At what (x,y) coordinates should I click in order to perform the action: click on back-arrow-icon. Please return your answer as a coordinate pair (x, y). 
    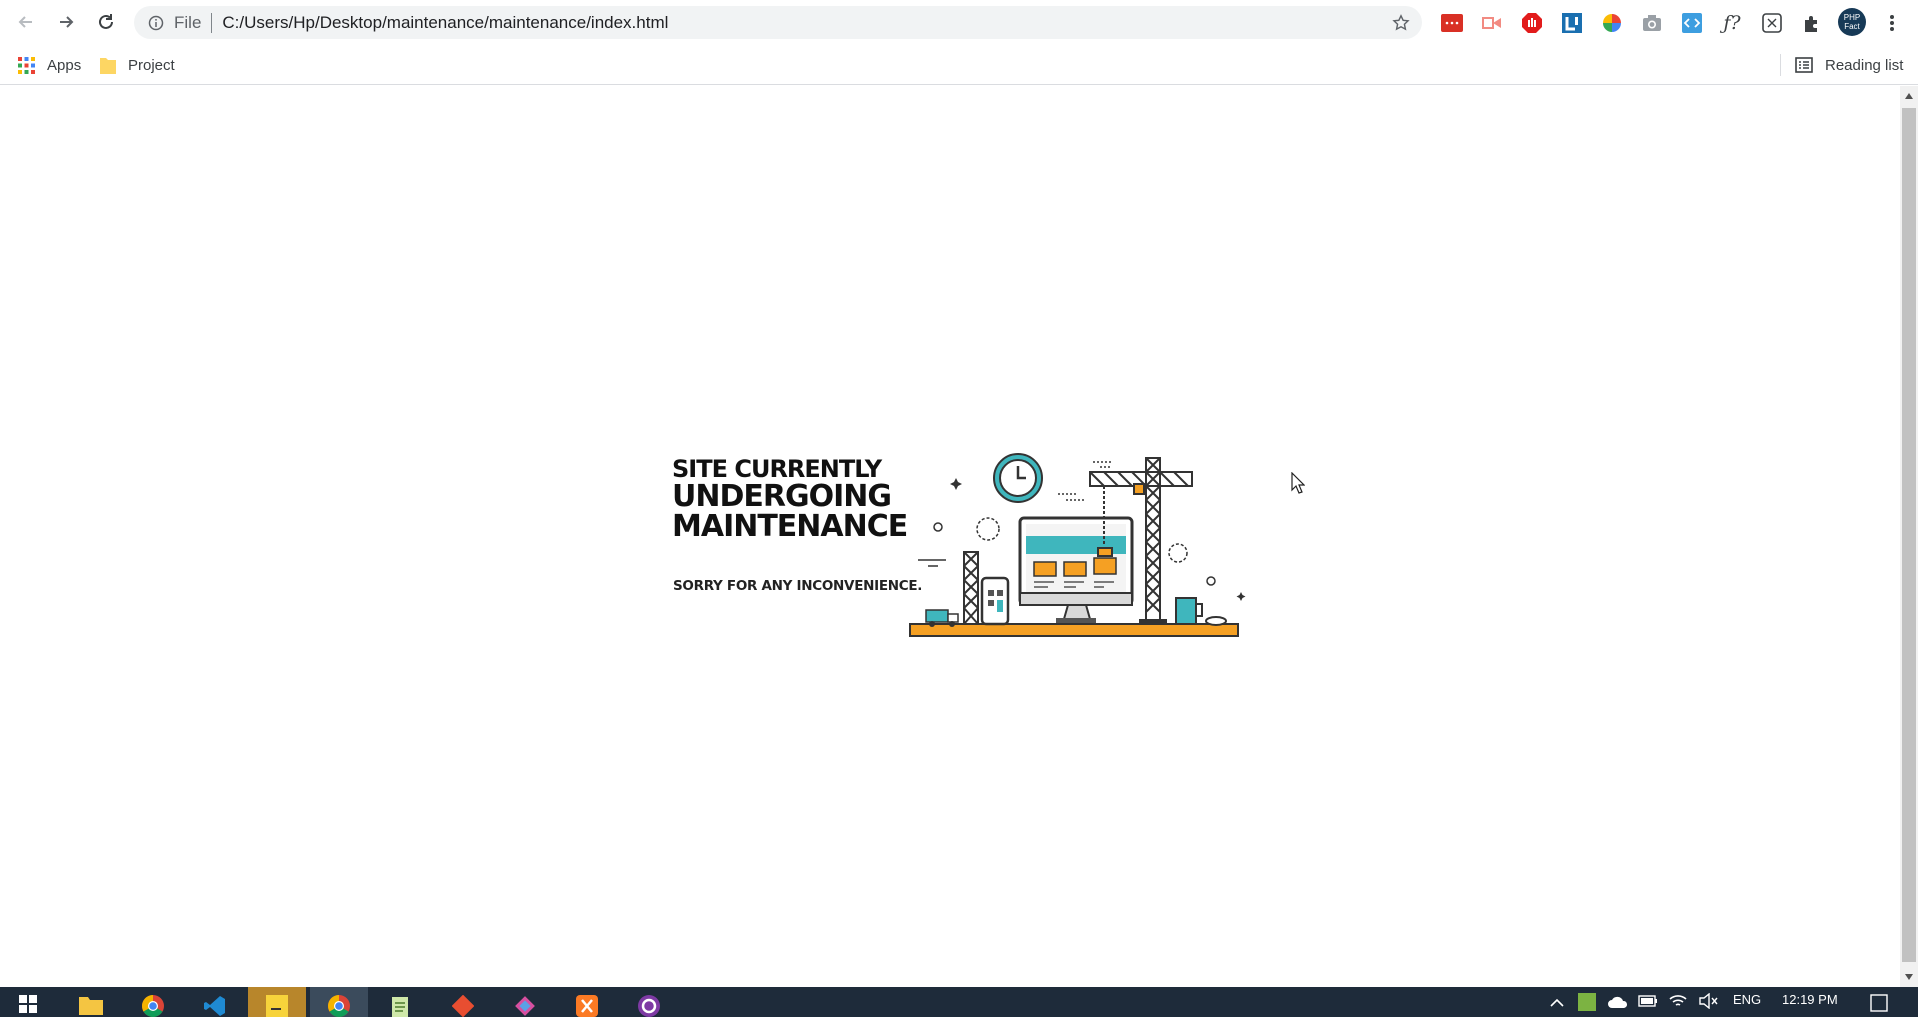
    Looking at the image, I should click on (25, 22).